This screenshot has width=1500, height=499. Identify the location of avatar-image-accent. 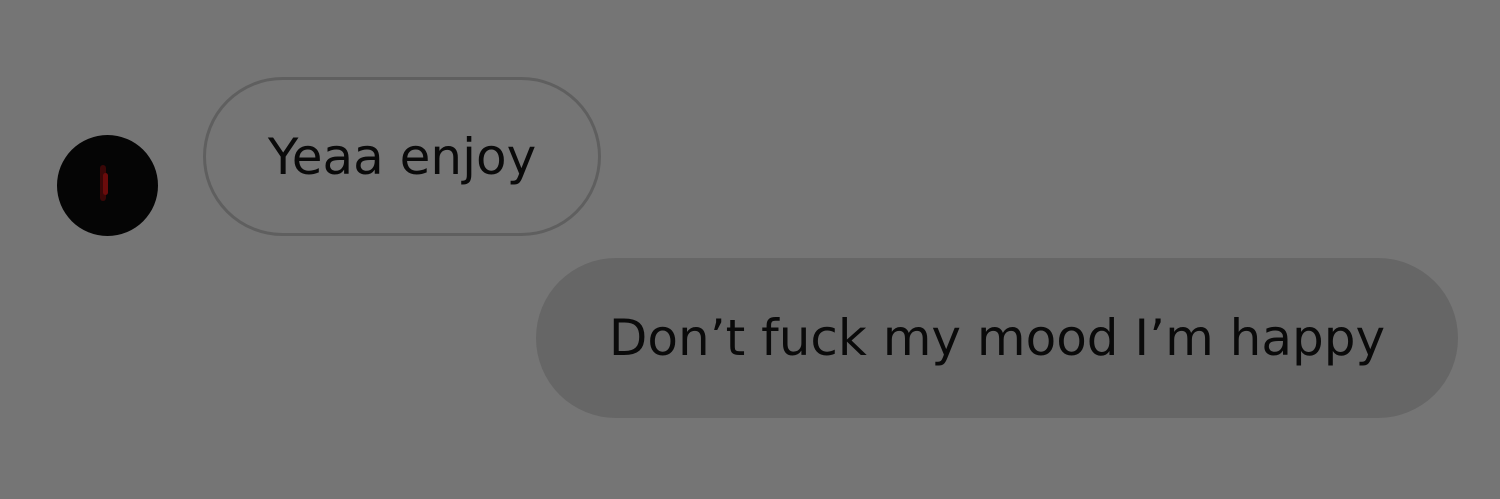
(105, 184).